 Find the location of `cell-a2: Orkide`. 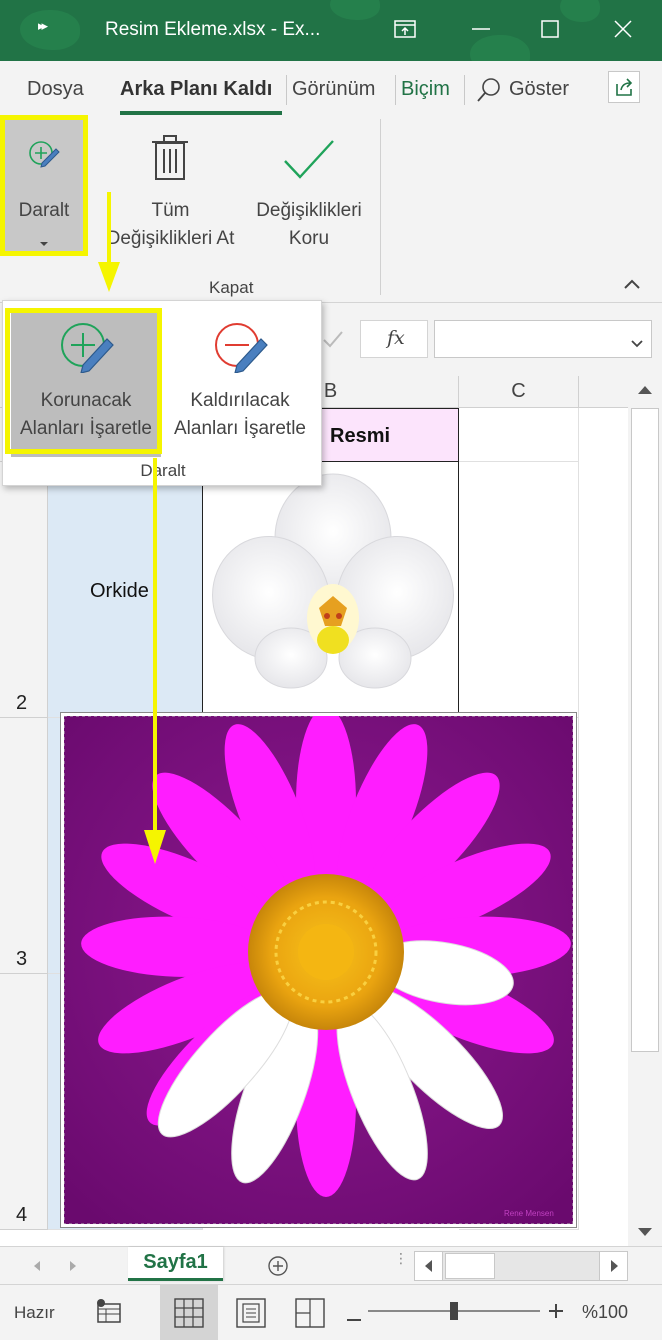

cell-a2: Orkide is located at coordinates (125, 590).